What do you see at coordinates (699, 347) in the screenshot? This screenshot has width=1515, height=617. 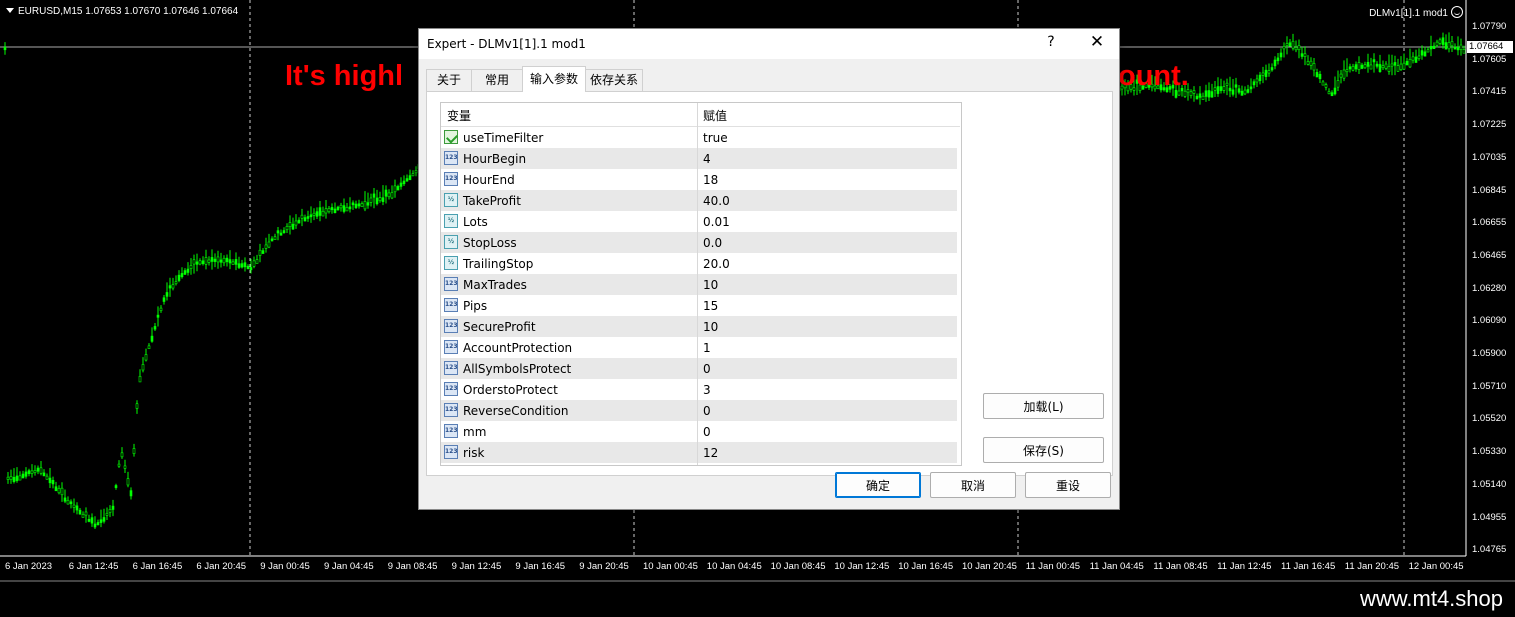 I see `param-row: 123 AccountProtection 1` at bounding box center [699, 347].